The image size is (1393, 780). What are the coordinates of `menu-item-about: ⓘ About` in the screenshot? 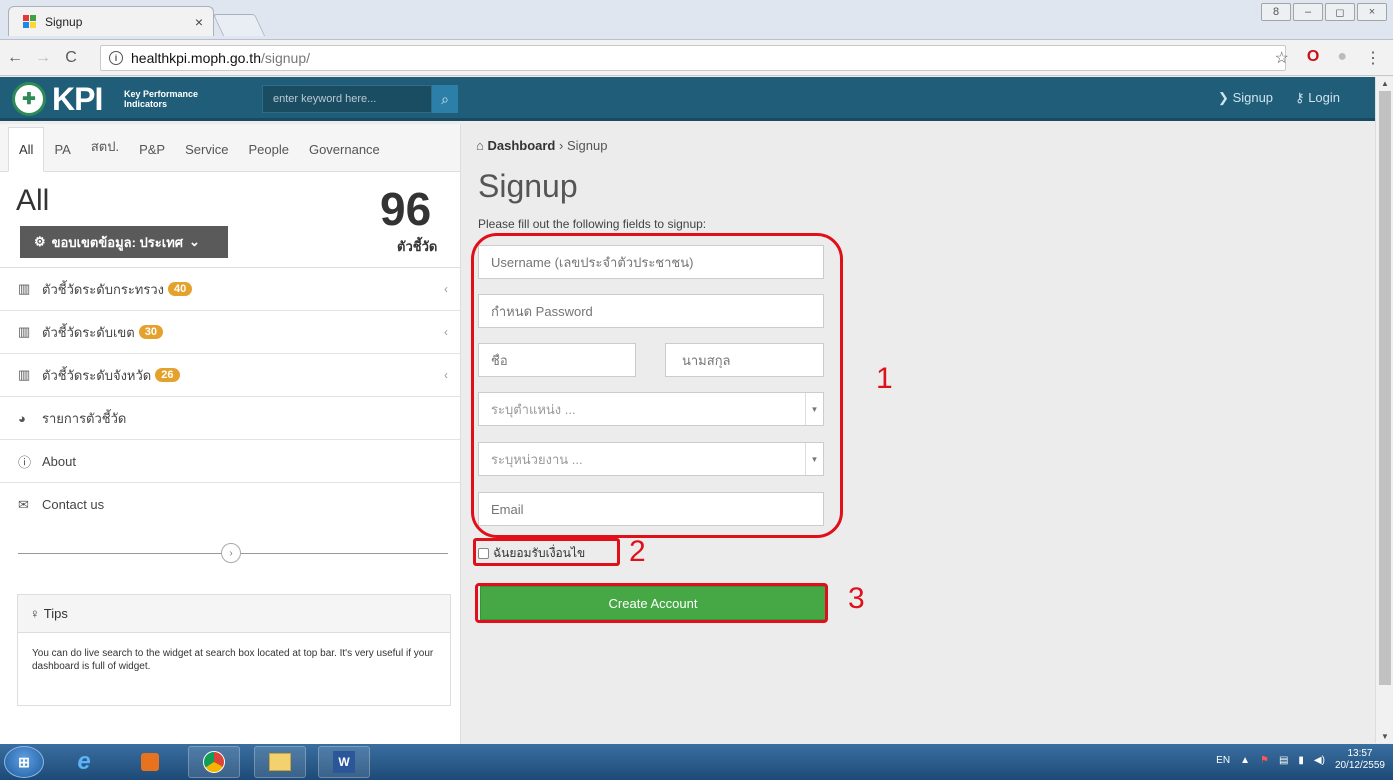 It's located at (230, 461).